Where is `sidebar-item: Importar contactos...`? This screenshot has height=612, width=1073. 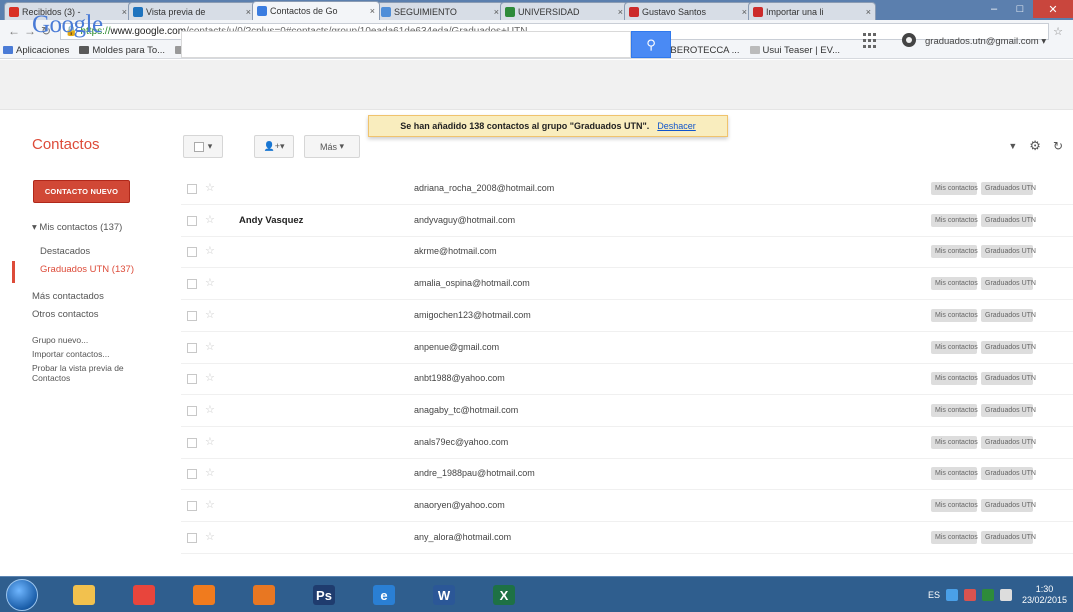
sidebar-item: Importar contactos... is located at coordinates (70, 354).